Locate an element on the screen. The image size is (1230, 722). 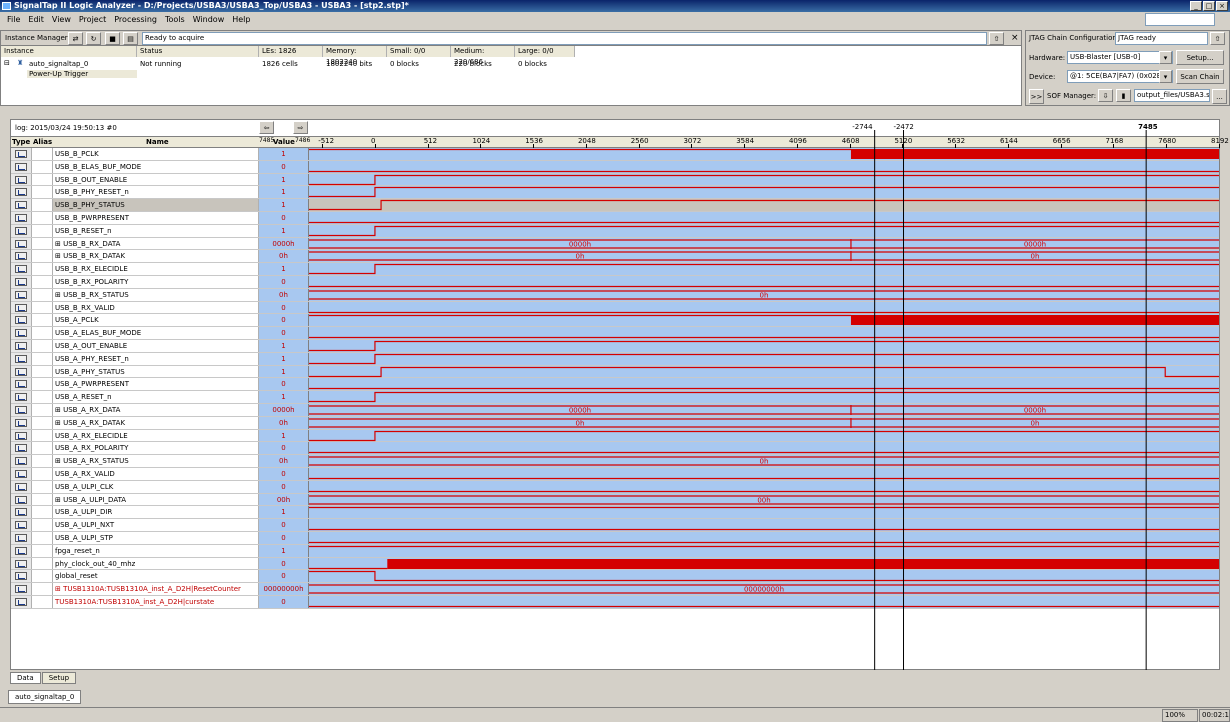
signal-row: USB_A_OUT_ENABLE 1 is located at coordinates (615, 346).